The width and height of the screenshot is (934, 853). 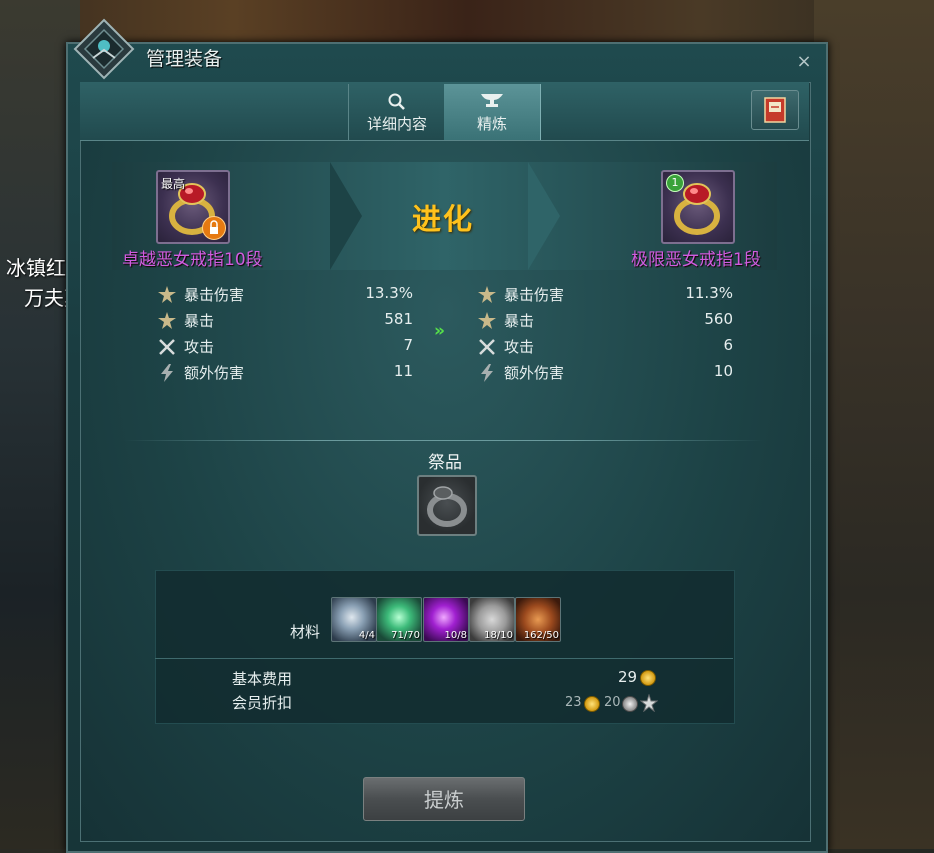 What do you see at coordinates (403, 371) in the screenshot?
I see `stat-value: 11` at bounding box center [403, 371].